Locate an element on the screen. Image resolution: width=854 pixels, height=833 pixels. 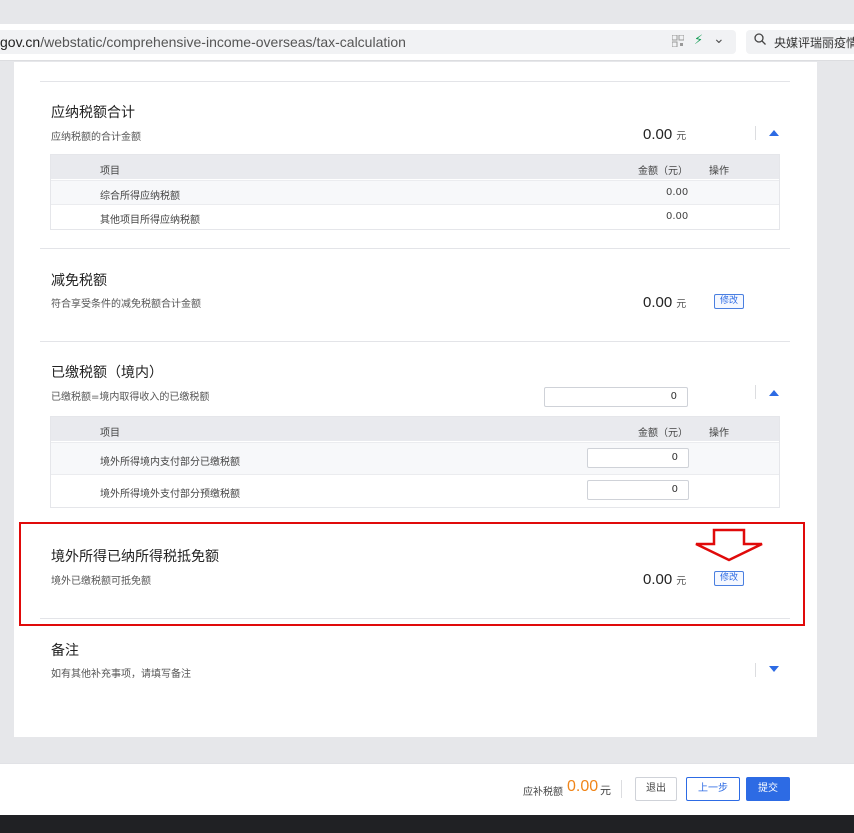
footer-amount: 0.00 is located at coordinates (583, 786).